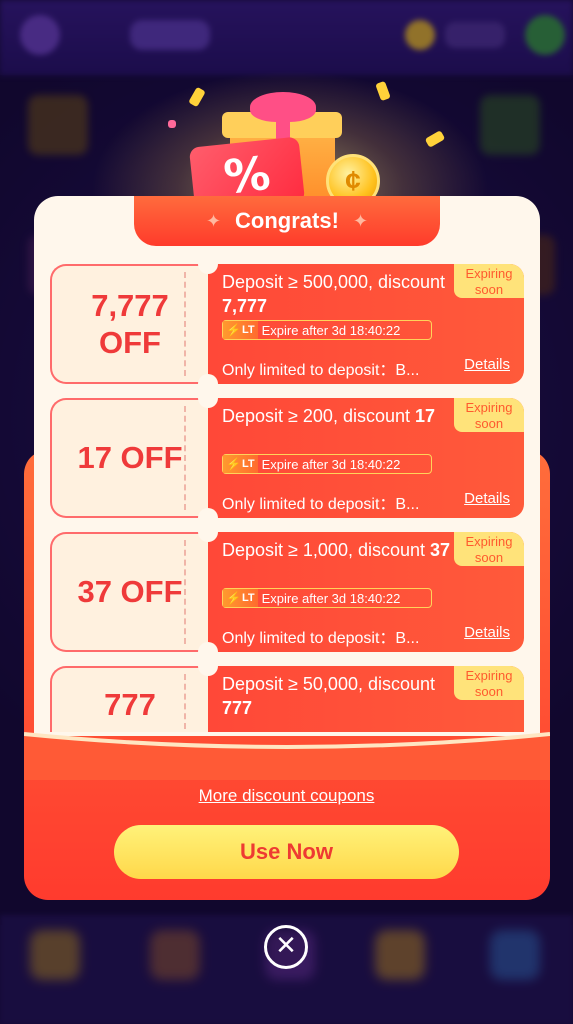 The width and height of the screenshot is (573, 1024). What do you see at coordinates (329, 416) in the screenshot?
I see `coupon-description: Deposit ≥ 200, discount 17` at bounding box center [329, 416].